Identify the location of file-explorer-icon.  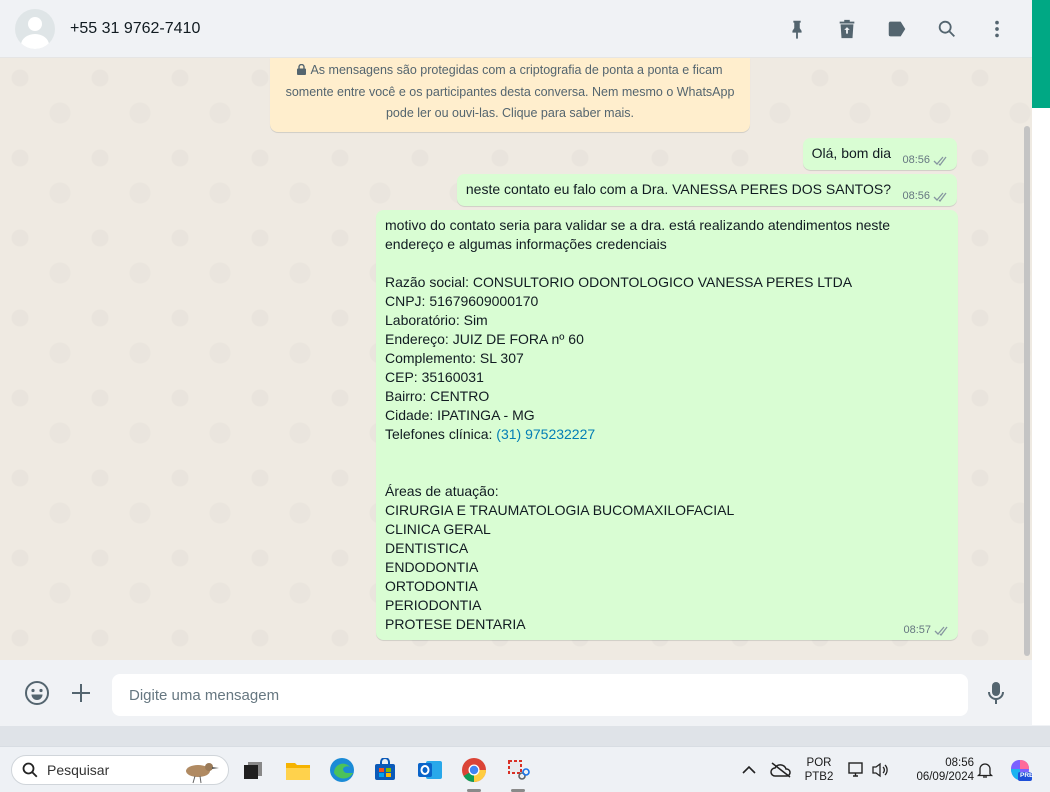
(298, 770).